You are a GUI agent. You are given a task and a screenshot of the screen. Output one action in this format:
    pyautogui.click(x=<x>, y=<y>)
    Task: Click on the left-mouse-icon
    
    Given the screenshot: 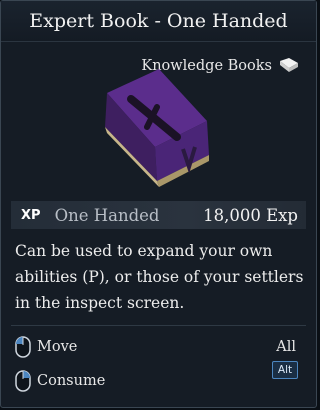 What is the action you would take?
    pyautogui.click(x=23, y=347)
    